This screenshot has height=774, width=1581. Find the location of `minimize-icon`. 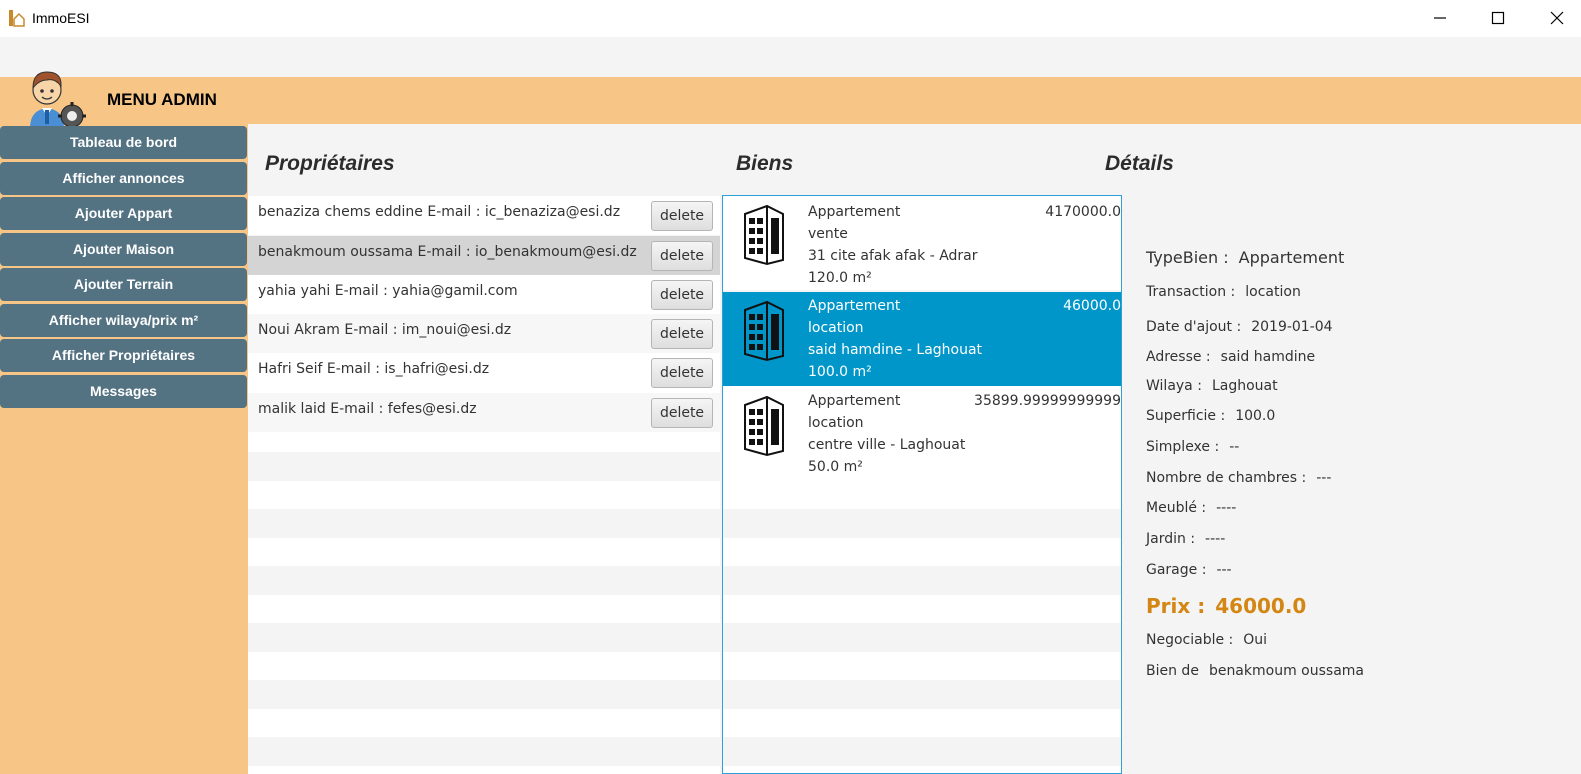

minimize-icon is located at coordinates (1440, 18).